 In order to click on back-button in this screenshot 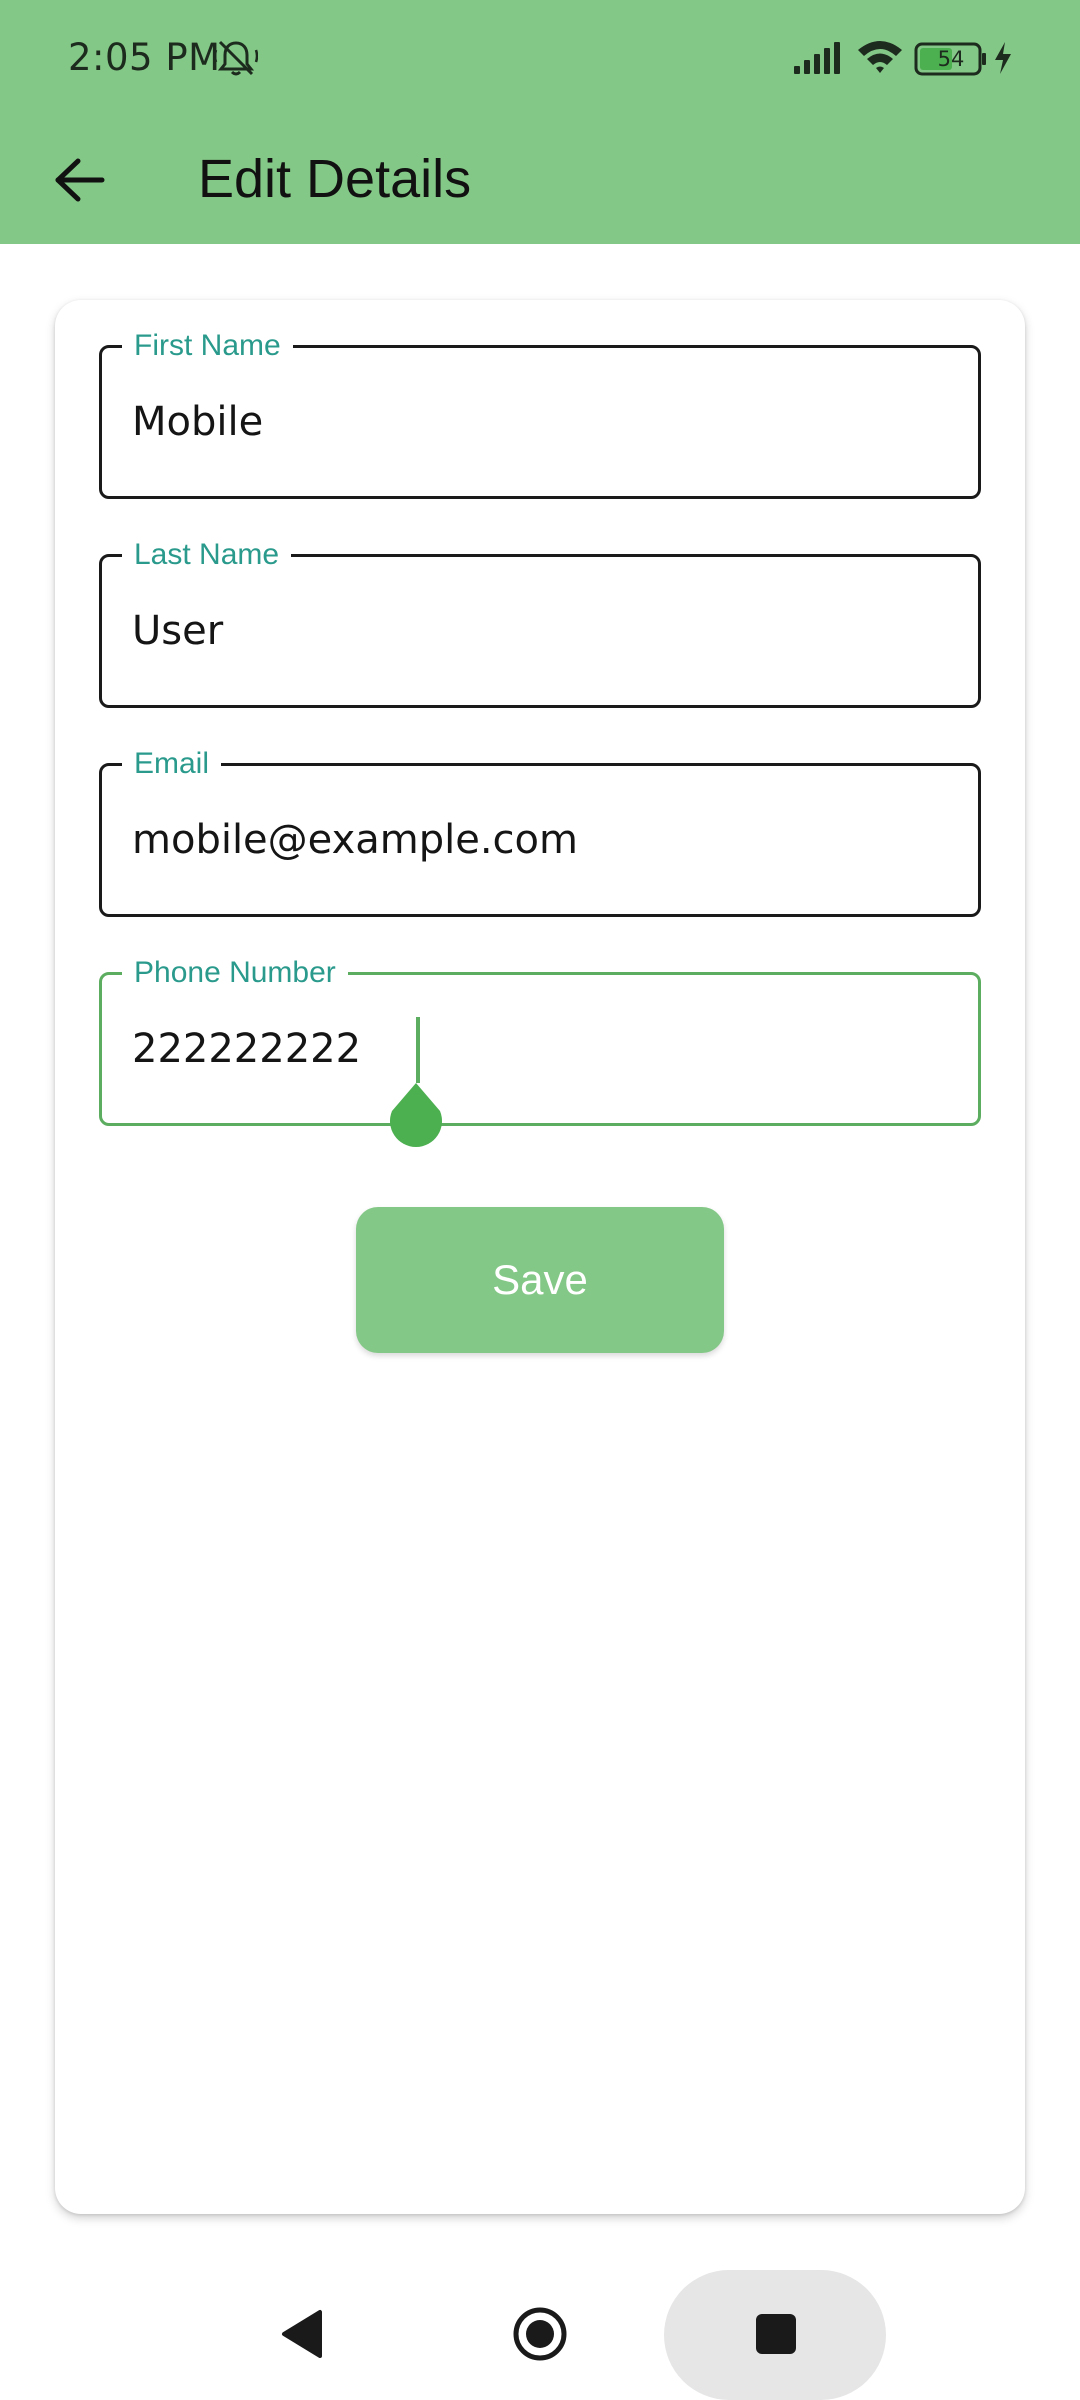, I will do `click(80, 180)`.